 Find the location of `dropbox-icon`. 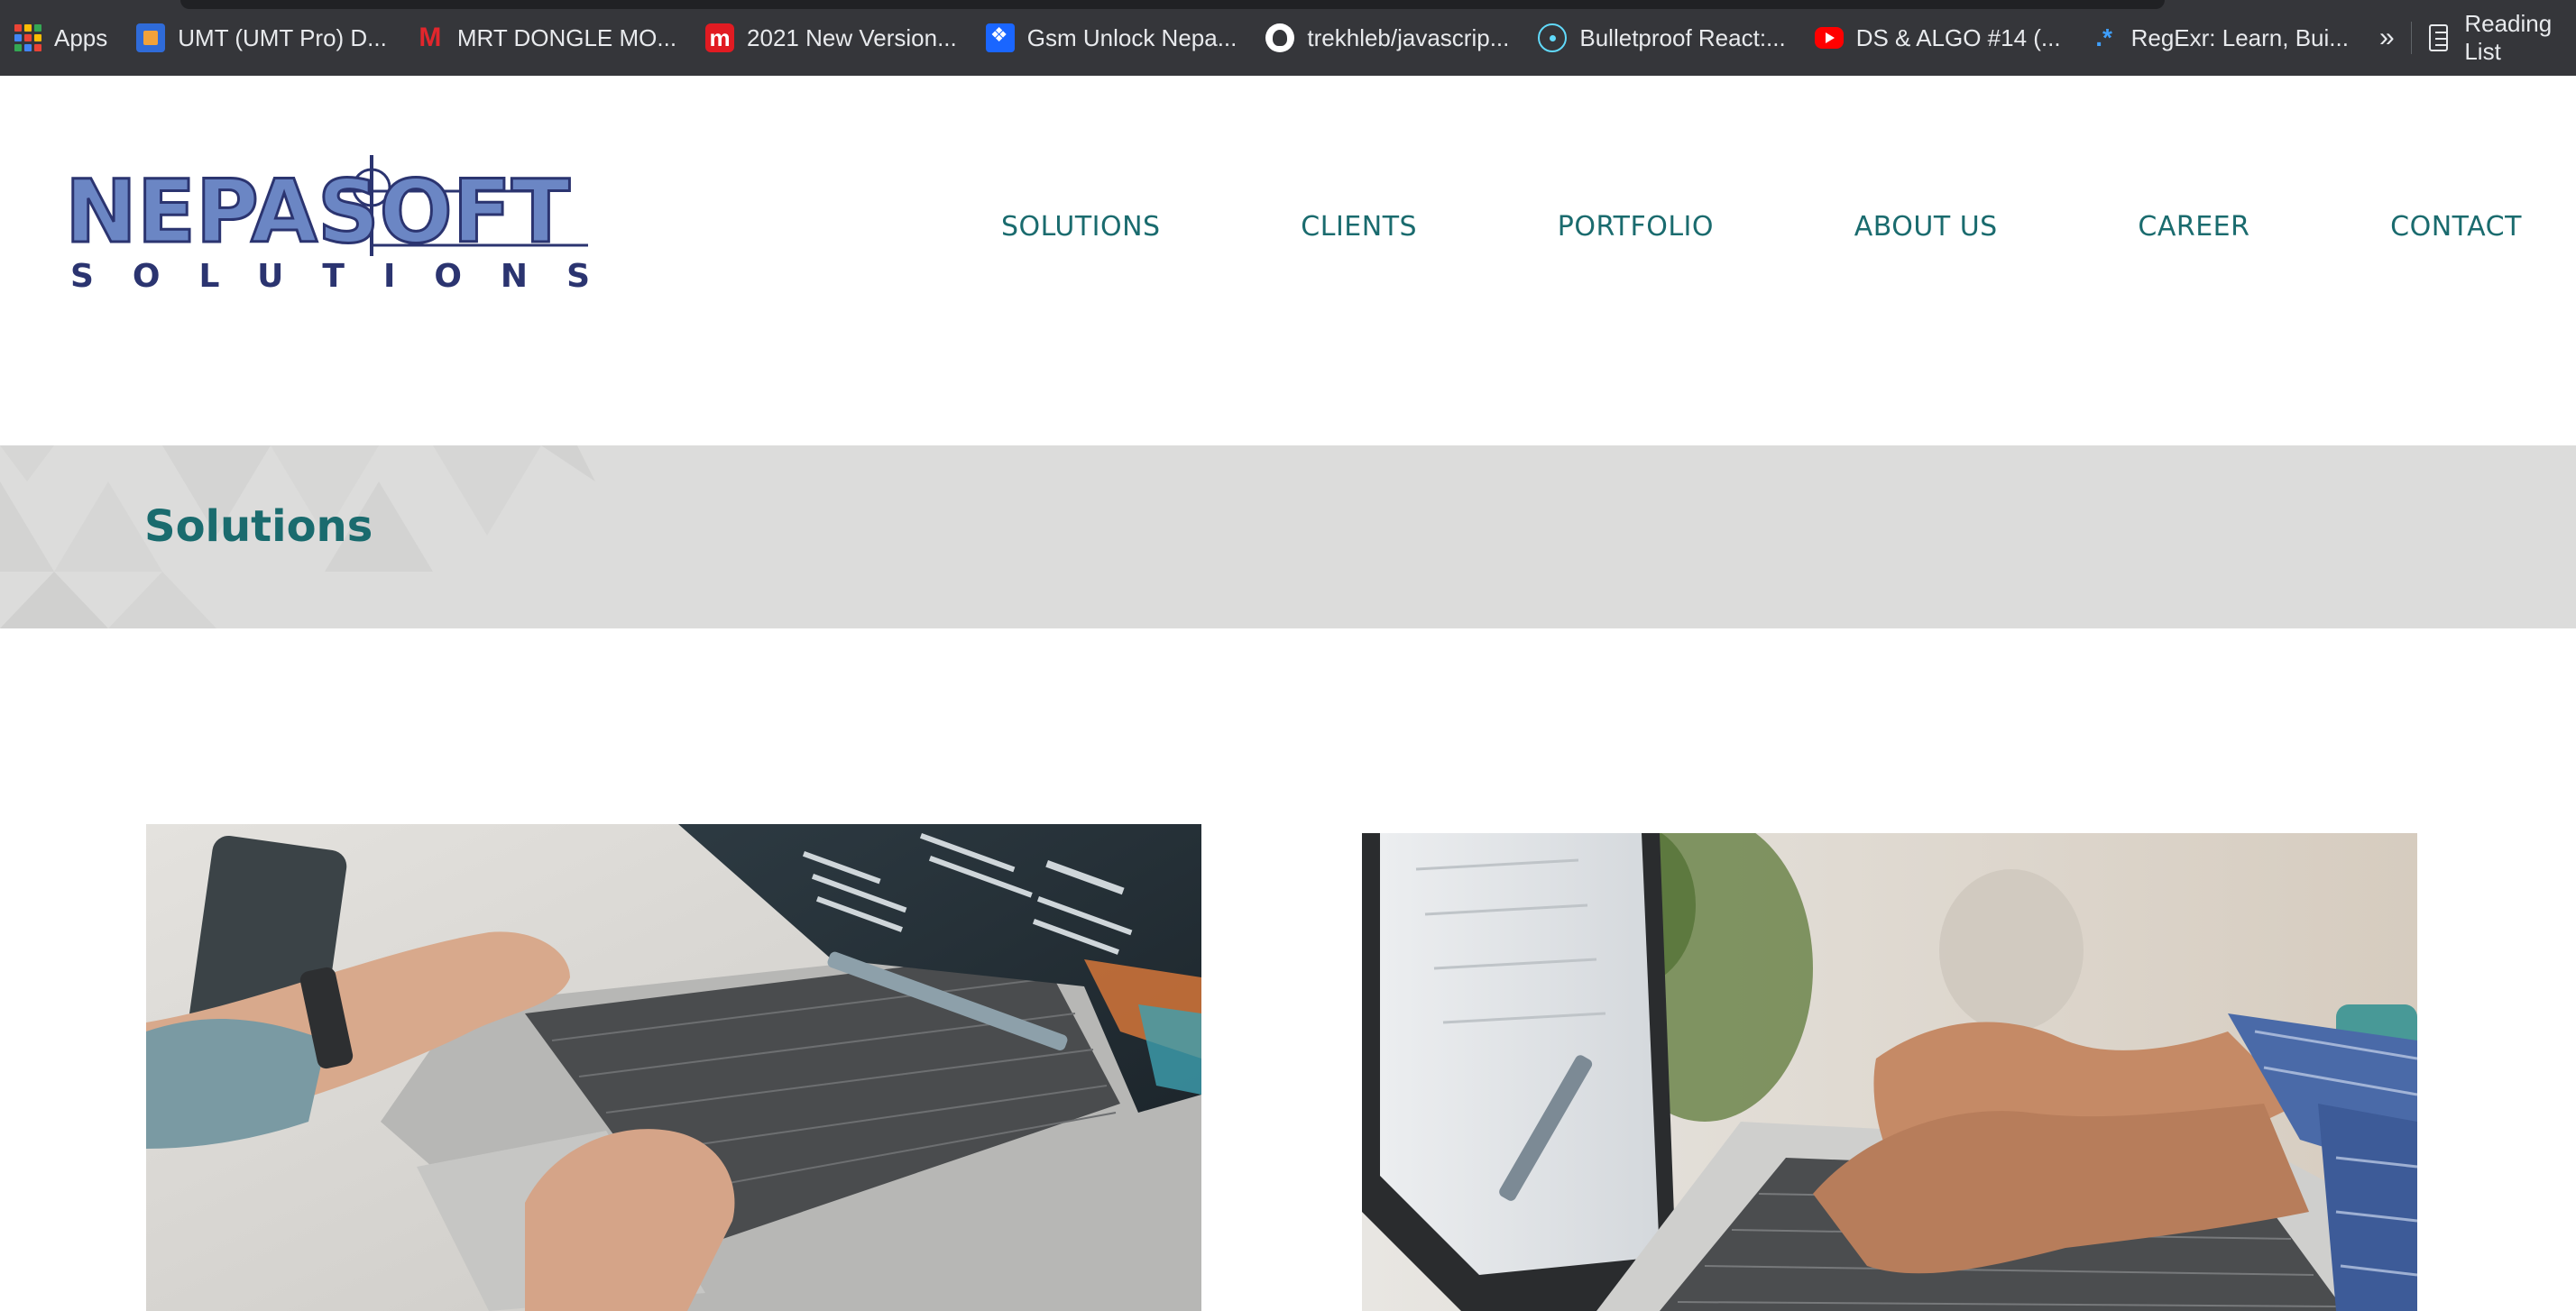

dropbox-icon is located at coordinates (1000, 37).